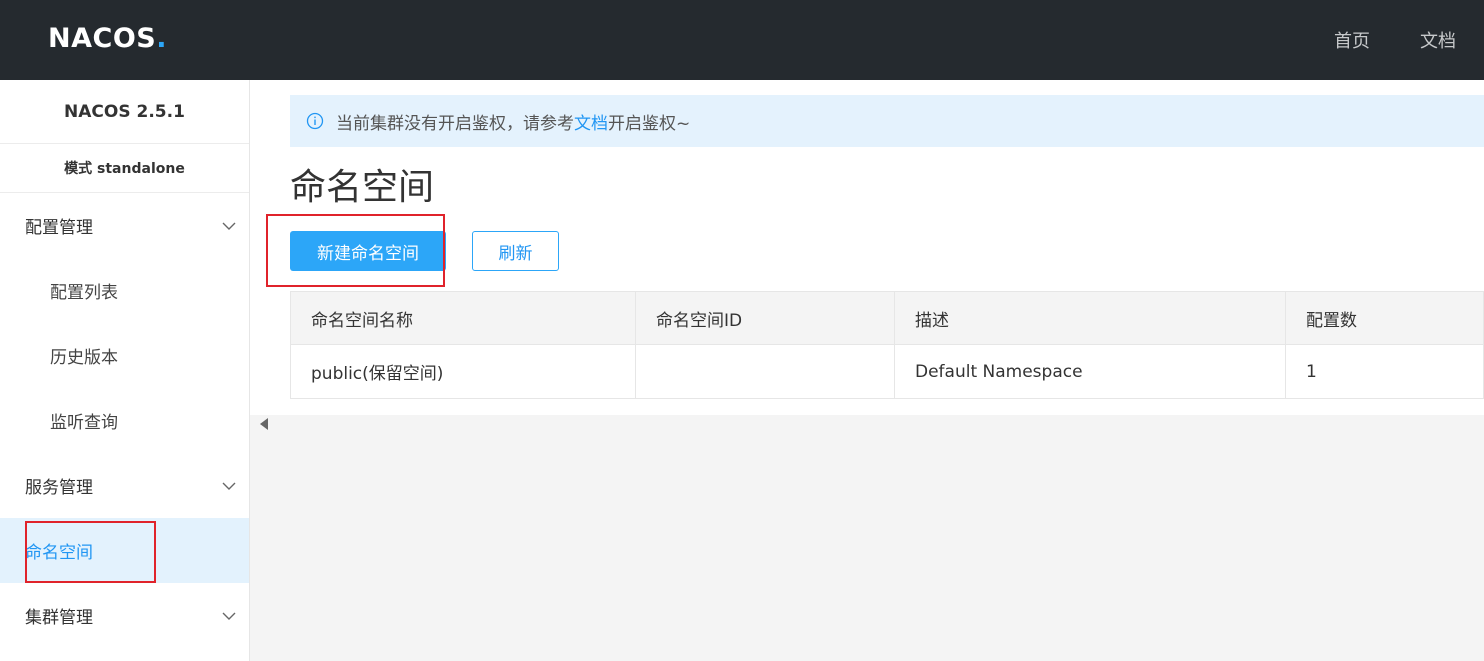 The height and width of the screenshot is (661, 1484). Describe the element at coordinates (1384, 371) in the screenshot. I see `cell-config-count: 1` at that location.